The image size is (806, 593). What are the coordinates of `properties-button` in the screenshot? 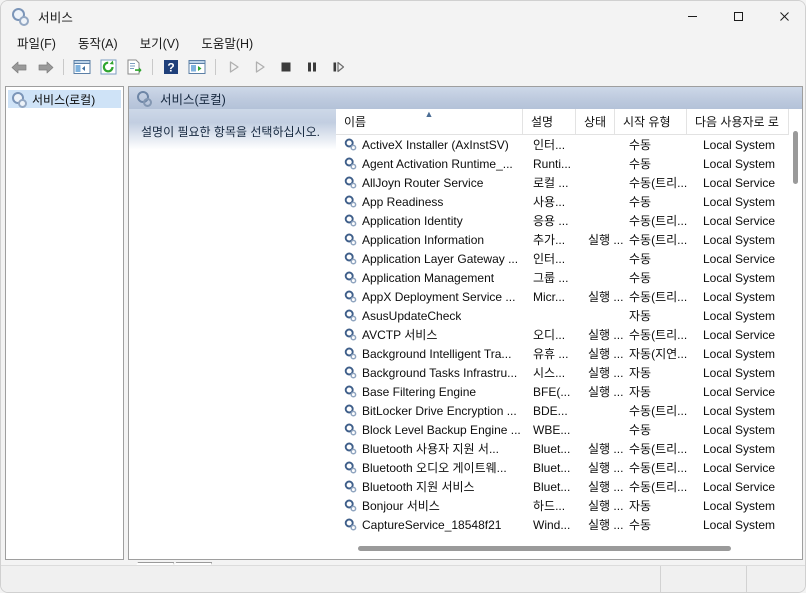 It's located at (197, 67).